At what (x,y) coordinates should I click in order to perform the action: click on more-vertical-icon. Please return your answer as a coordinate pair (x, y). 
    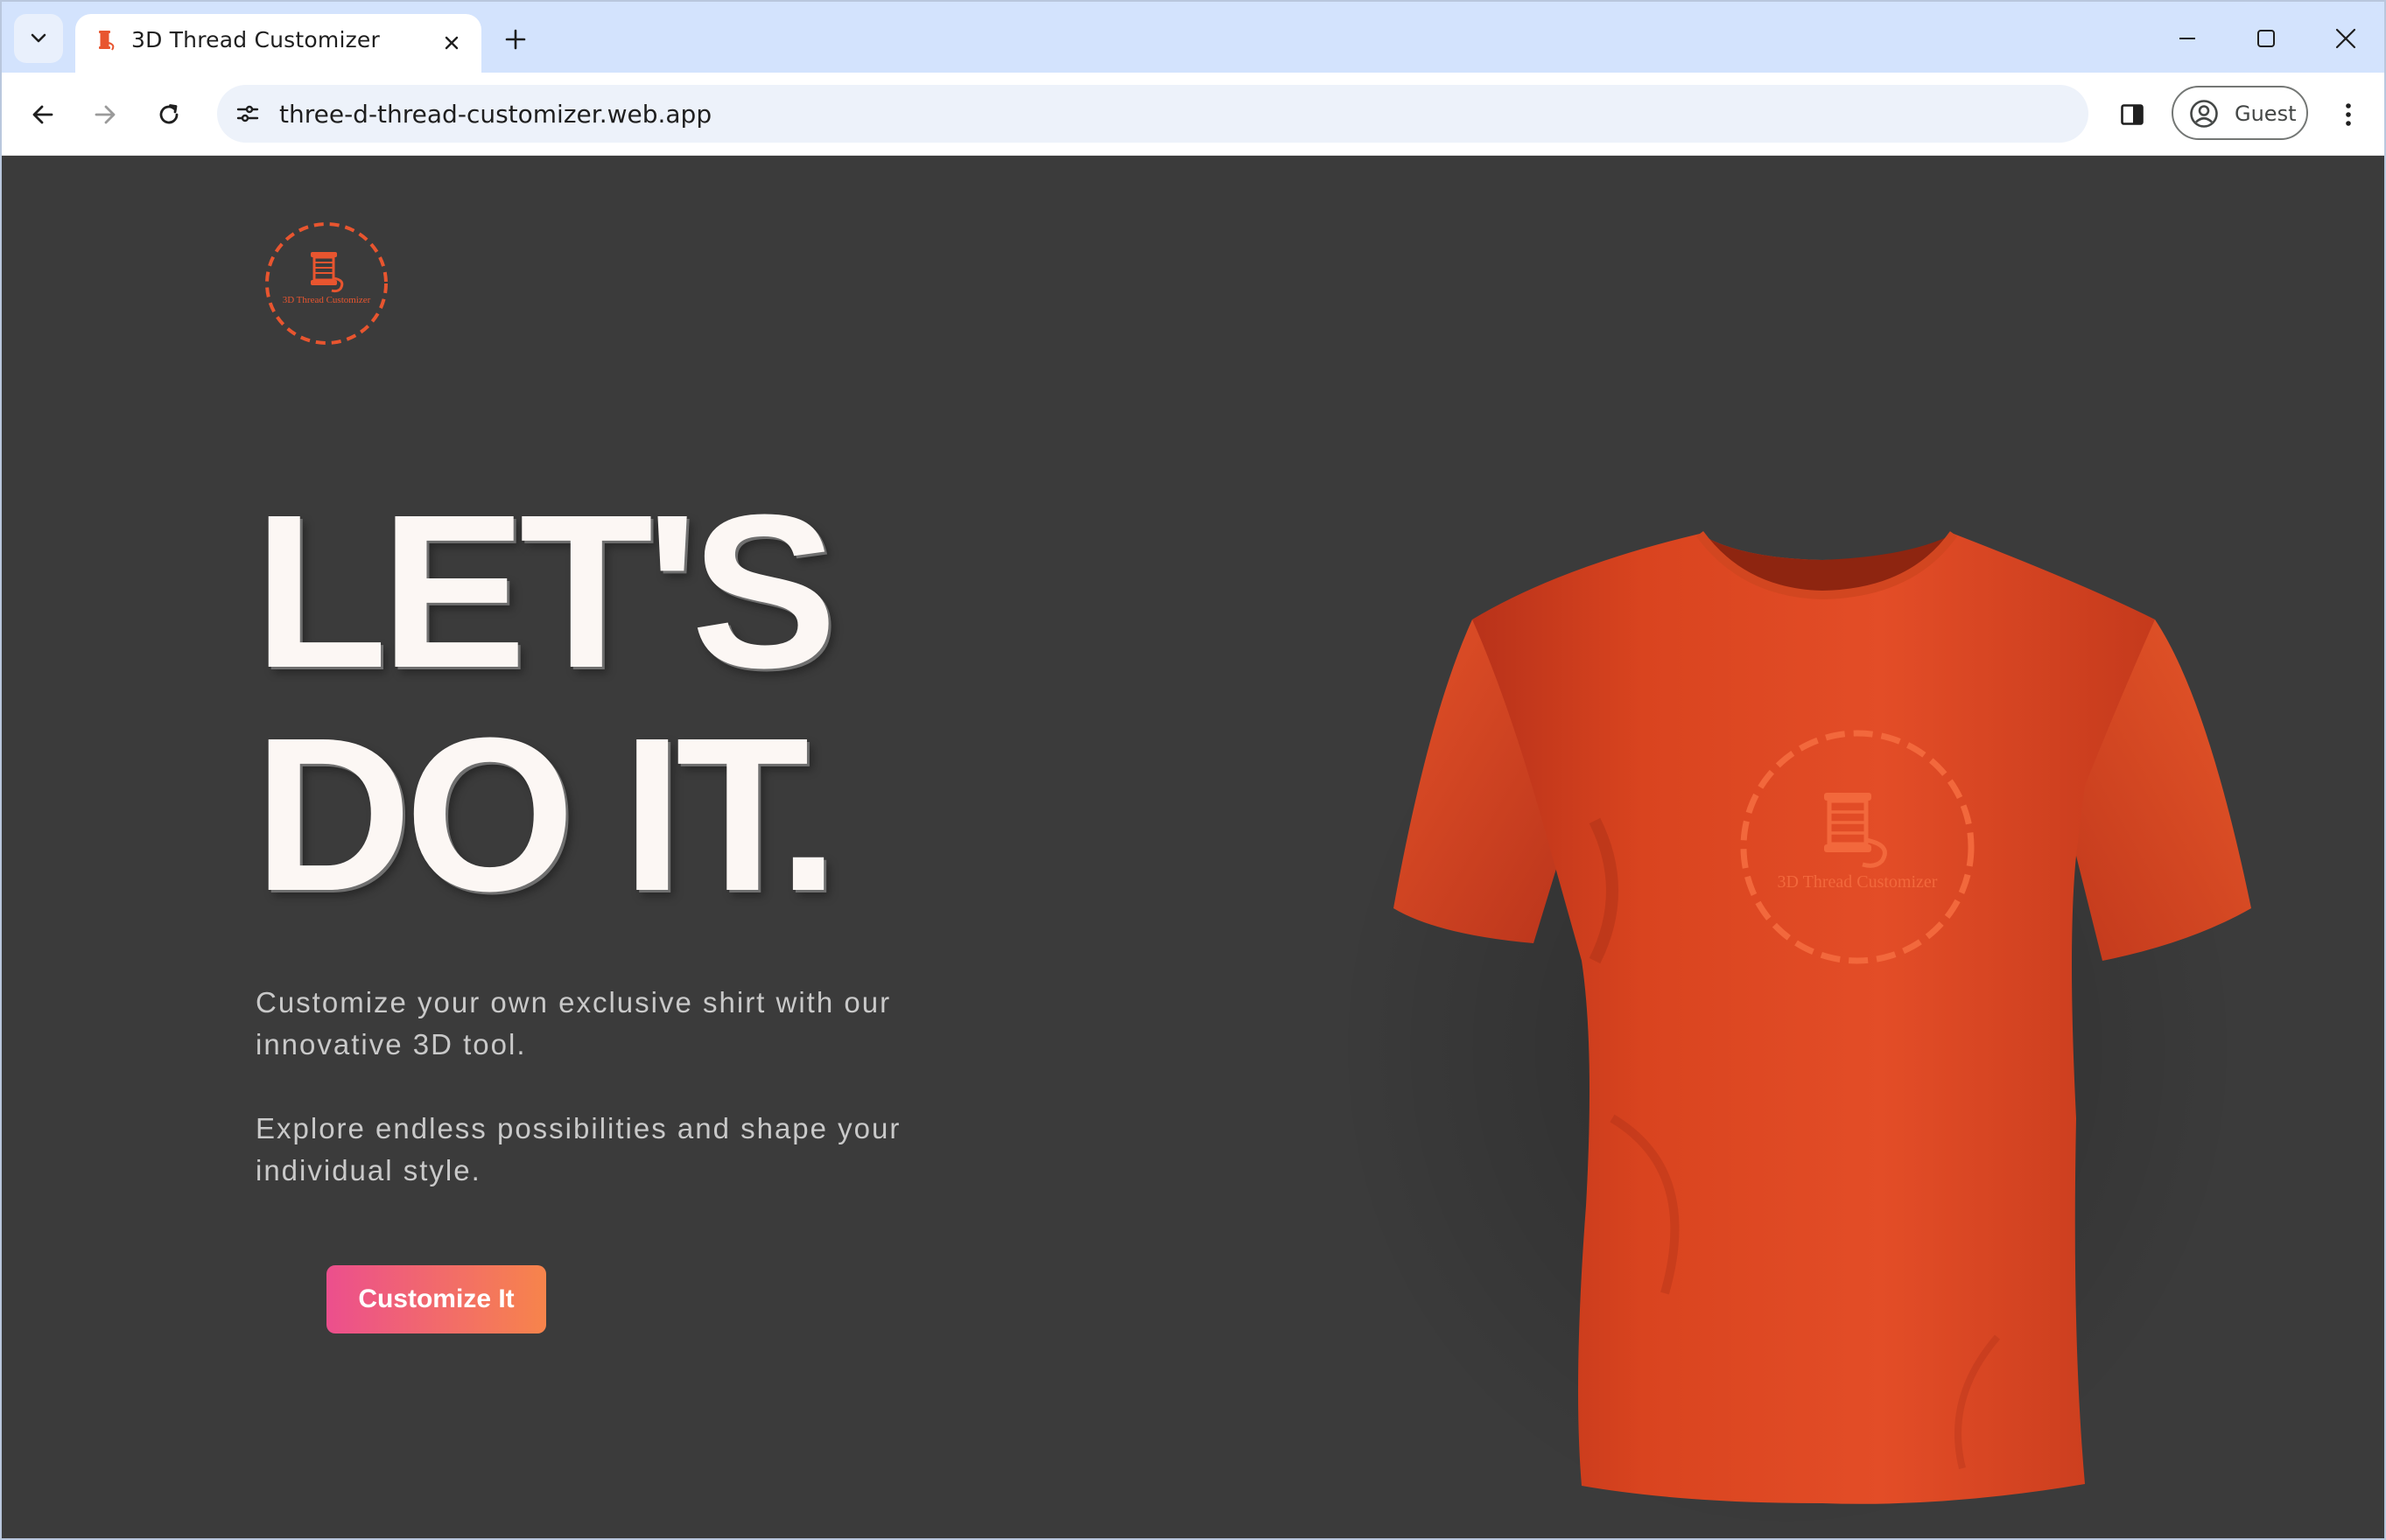
    Looking at the image, I should click on (2349, 114).